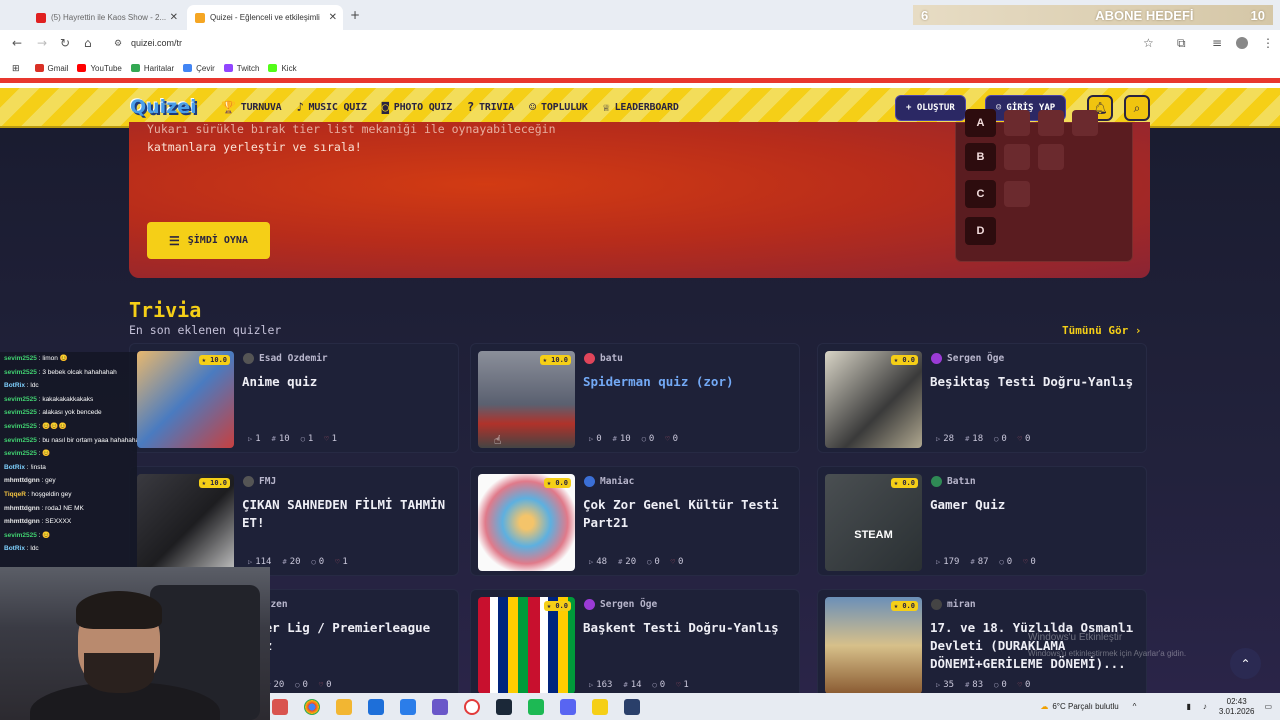  Describe the element at coordinates (65, 43) in the screenshot. I see `reload-icon: ↻` at that location.